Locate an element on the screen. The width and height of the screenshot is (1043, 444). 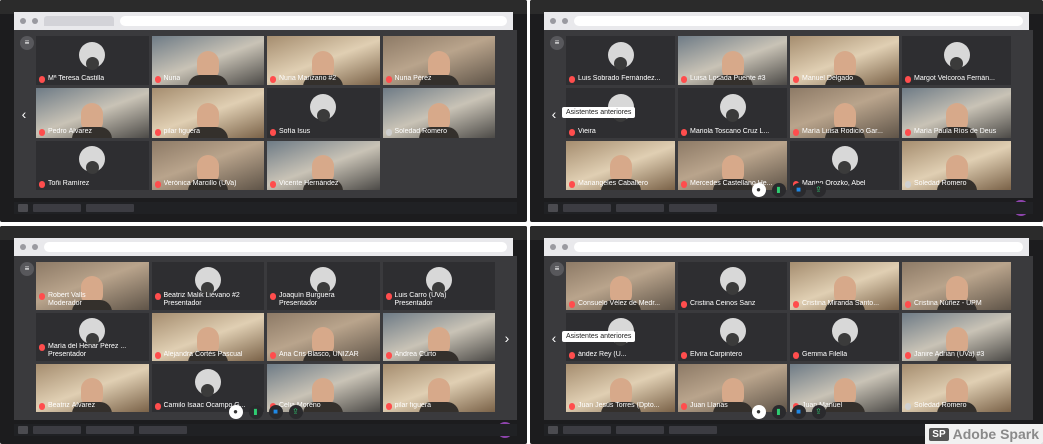
participant-tile: Mª Teresa Castilla is located at coordinates (92, 61).